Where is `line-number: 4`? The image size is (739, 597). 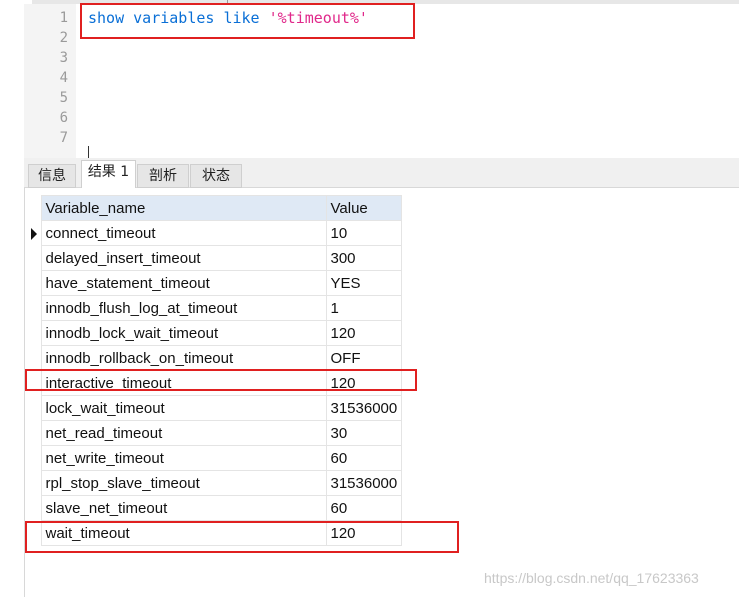
line-number: 4 is located at coordinates (63, 78).